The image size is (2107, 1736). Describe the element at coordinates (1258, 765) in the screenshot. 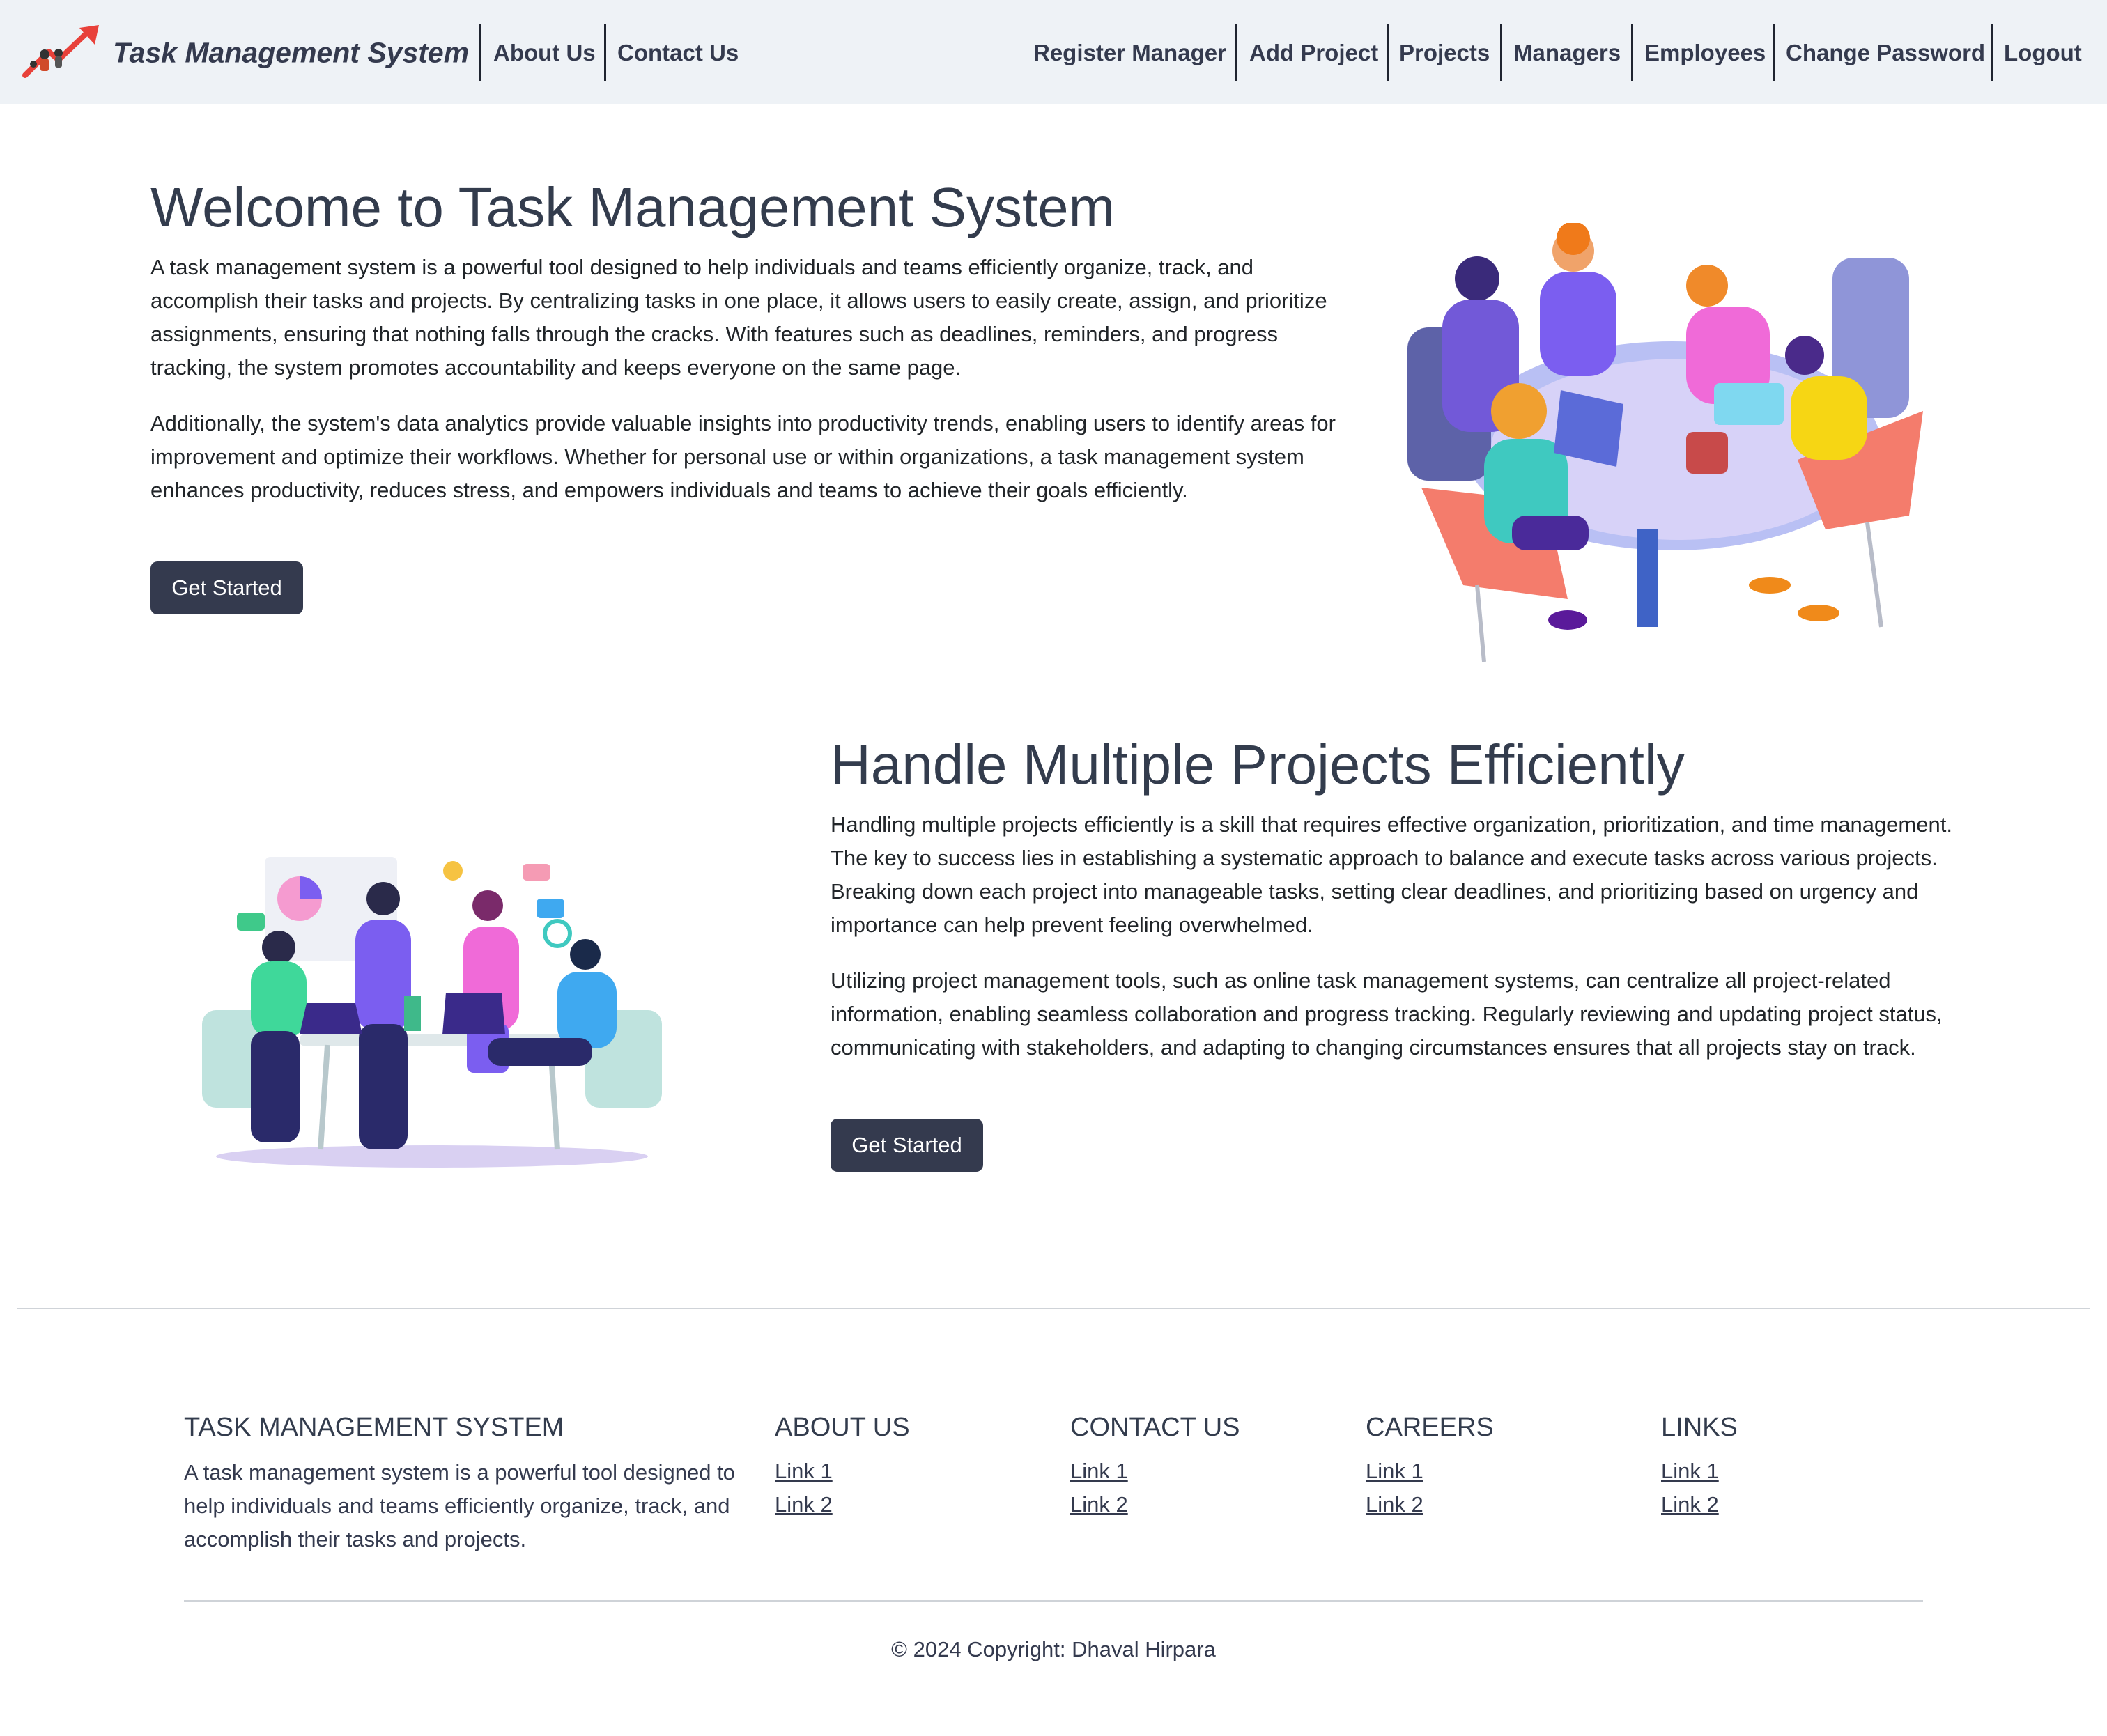

I see `section-title: Handle Multiple Projects Efficiently` at that location.